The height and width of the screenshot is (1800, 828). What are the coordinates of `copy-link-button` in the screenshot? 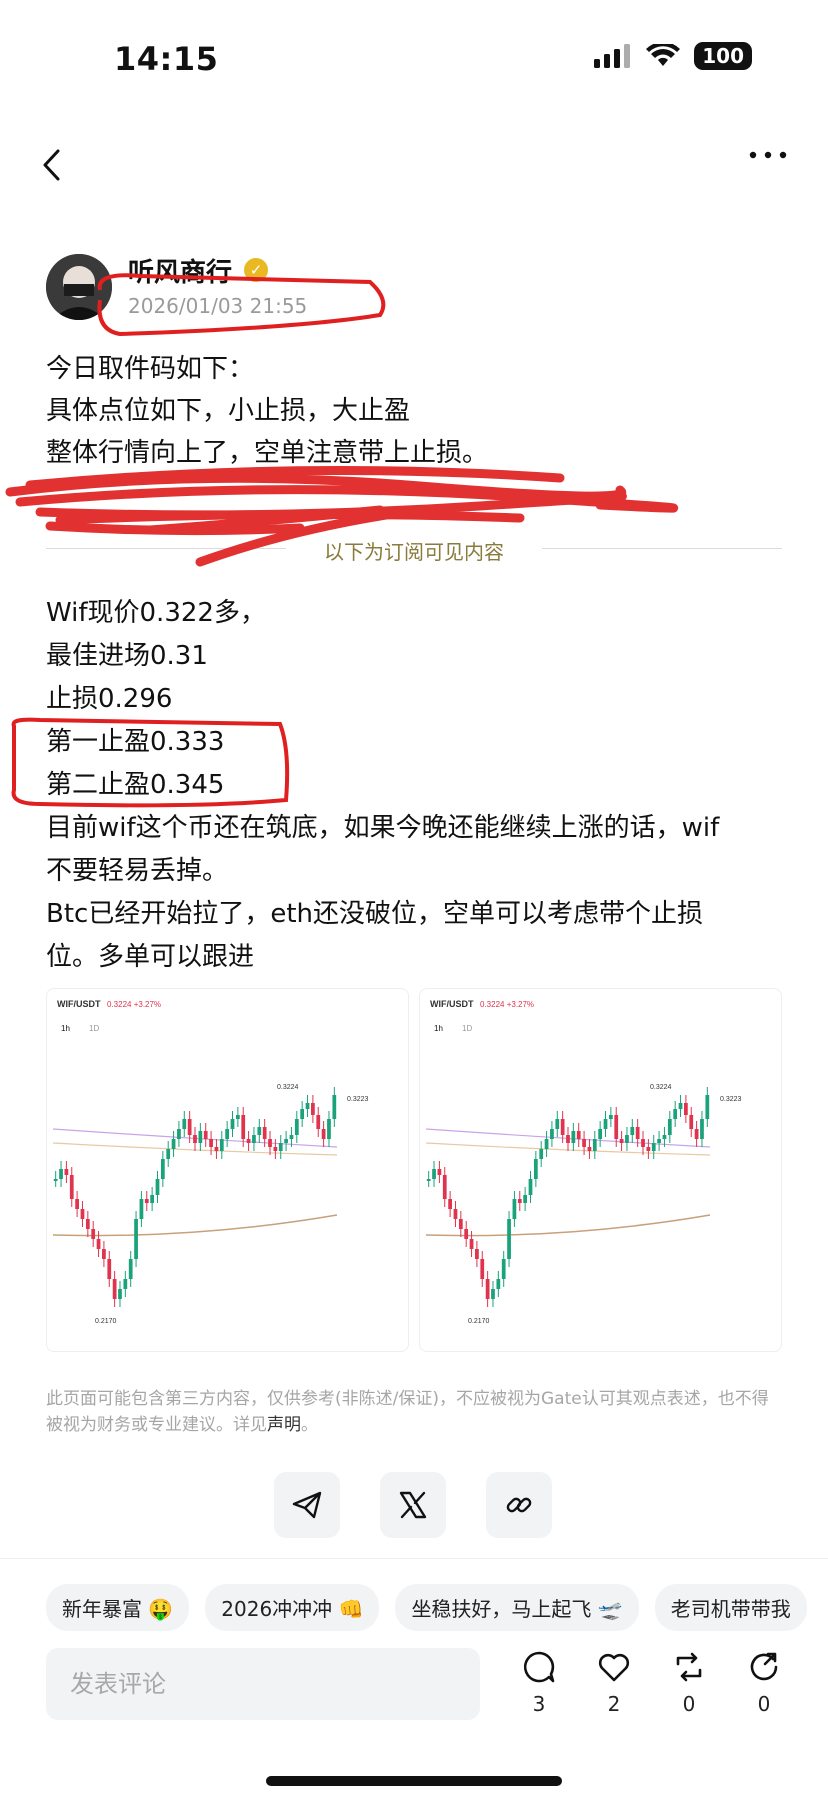 It's located at (519, 1505).